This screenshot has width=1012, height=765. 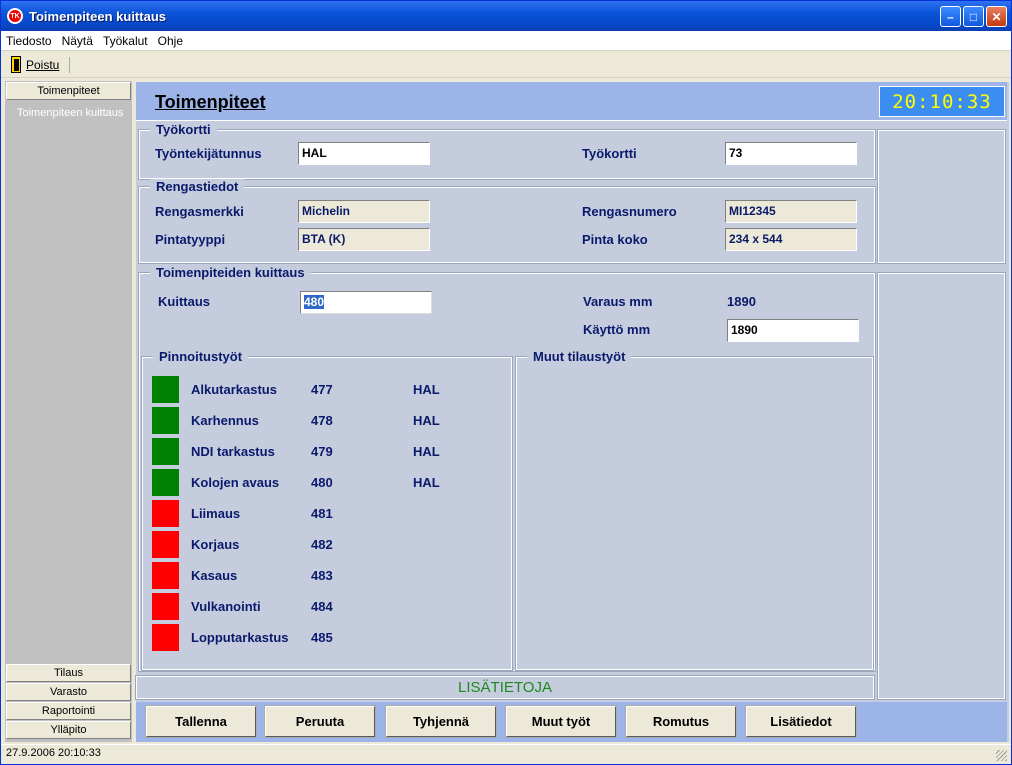 I want to click on other-works-button: Muut työt, so click(x=561, y=721).